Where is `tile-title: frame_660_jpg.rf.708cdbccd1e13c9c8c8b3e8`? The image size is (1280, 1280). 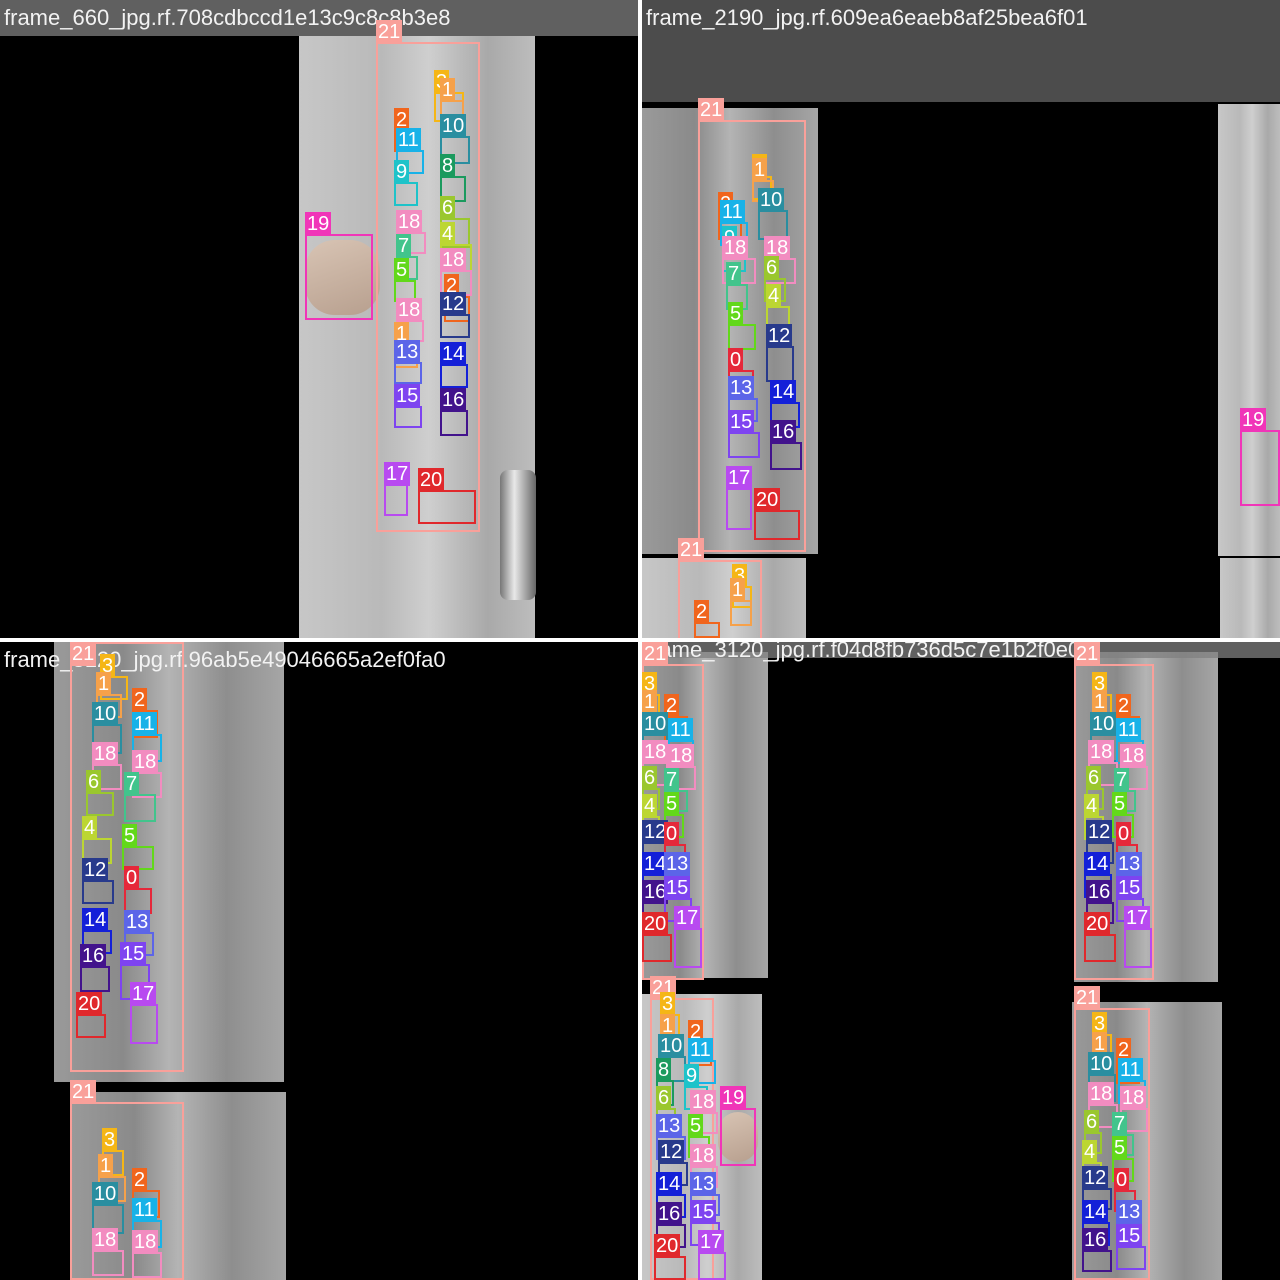
tile-title: frame_660_jpg.rf.708cdbccd1e13c9c8c8b3e8 is located at coordinates (319, 18).